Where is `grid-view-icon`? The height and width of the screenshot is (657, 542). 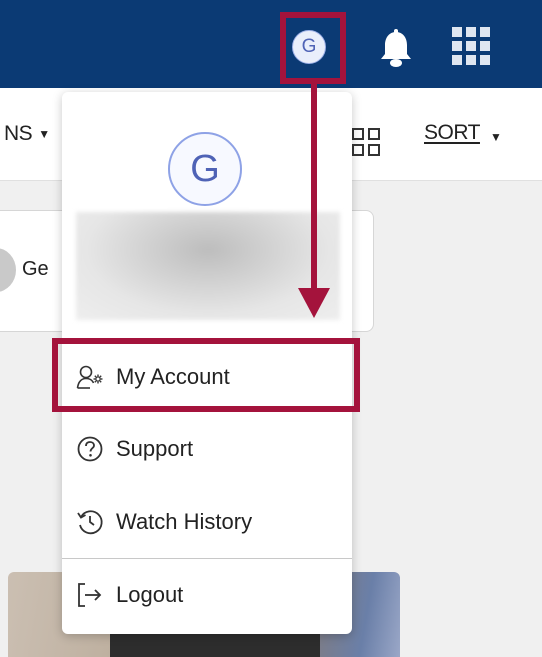 grid-view-icon is located at coordinates (366, 142).